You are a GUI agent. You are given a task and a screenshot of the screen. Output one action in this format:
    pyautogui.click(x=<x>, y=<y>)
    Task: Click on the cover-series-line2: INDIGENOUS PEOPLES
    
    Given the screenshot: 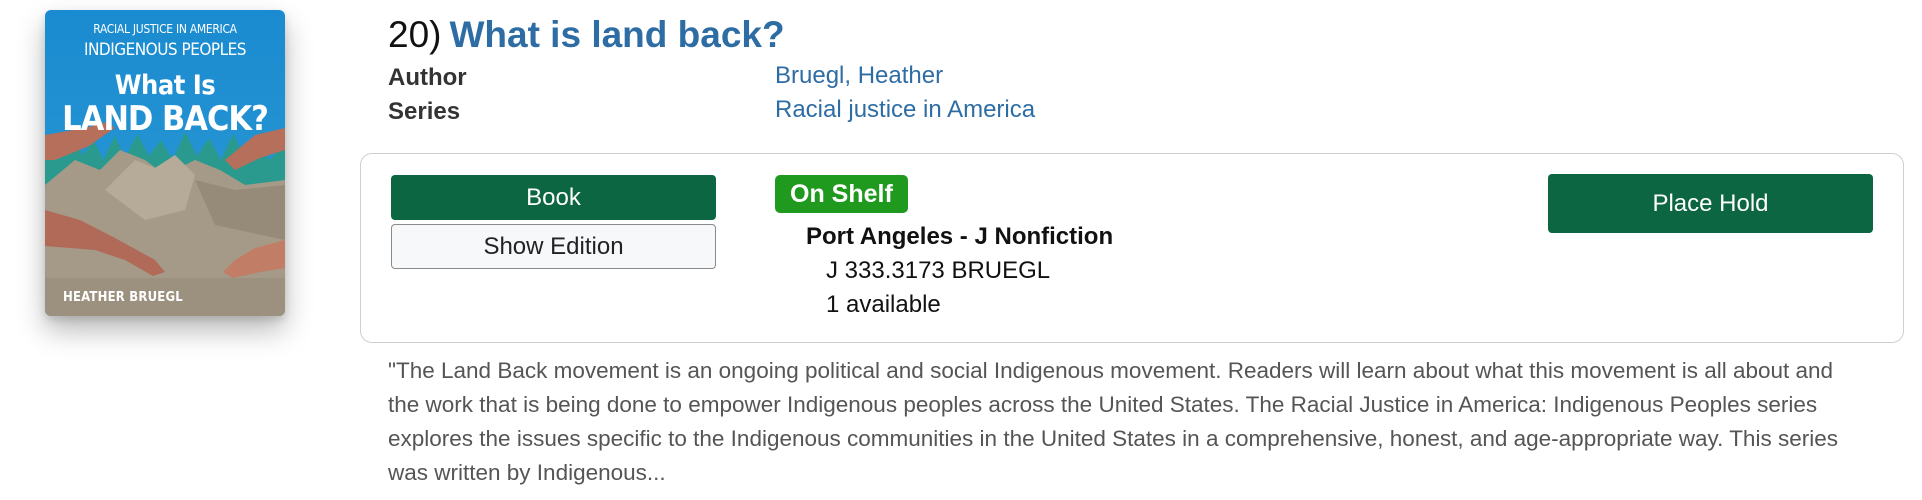 What is the action you would take?
    pyautogui.click(x=165, y=50)
    